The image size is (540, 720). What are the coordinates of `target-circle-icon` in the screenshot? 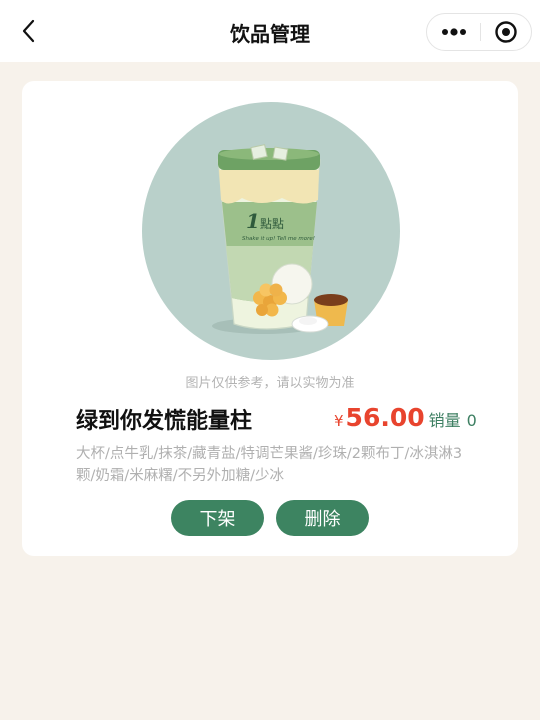 It's located at (506, 32).